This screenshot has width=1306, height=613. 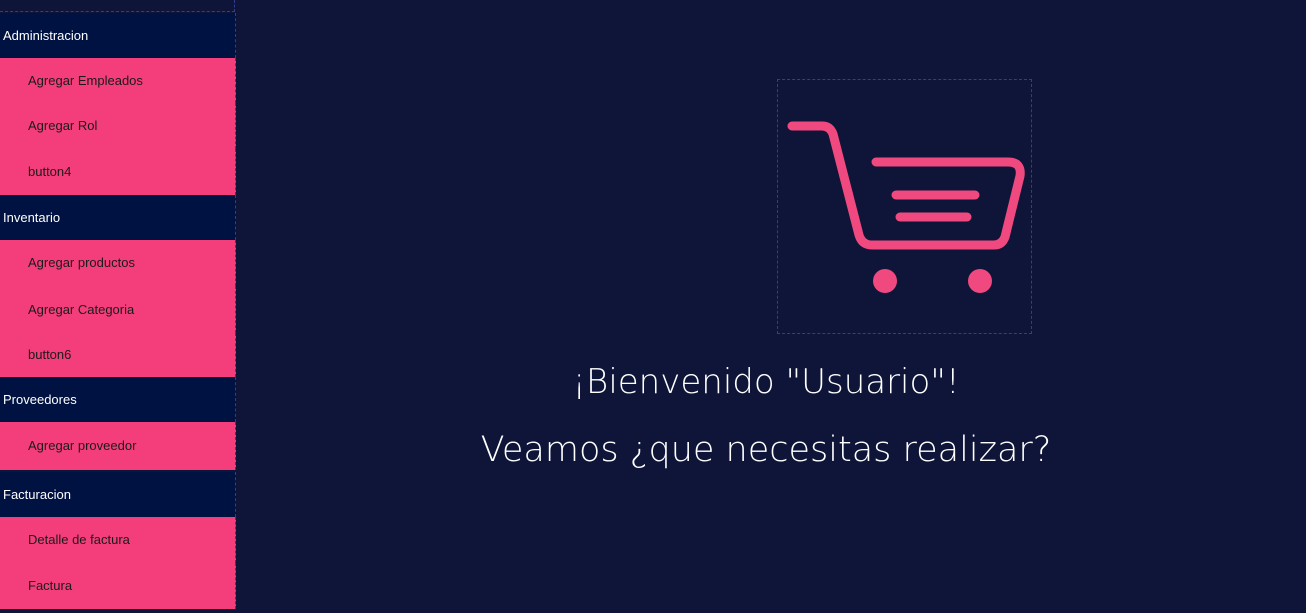 I want to click on factura-button: Factura, so click(x=118, y=586).